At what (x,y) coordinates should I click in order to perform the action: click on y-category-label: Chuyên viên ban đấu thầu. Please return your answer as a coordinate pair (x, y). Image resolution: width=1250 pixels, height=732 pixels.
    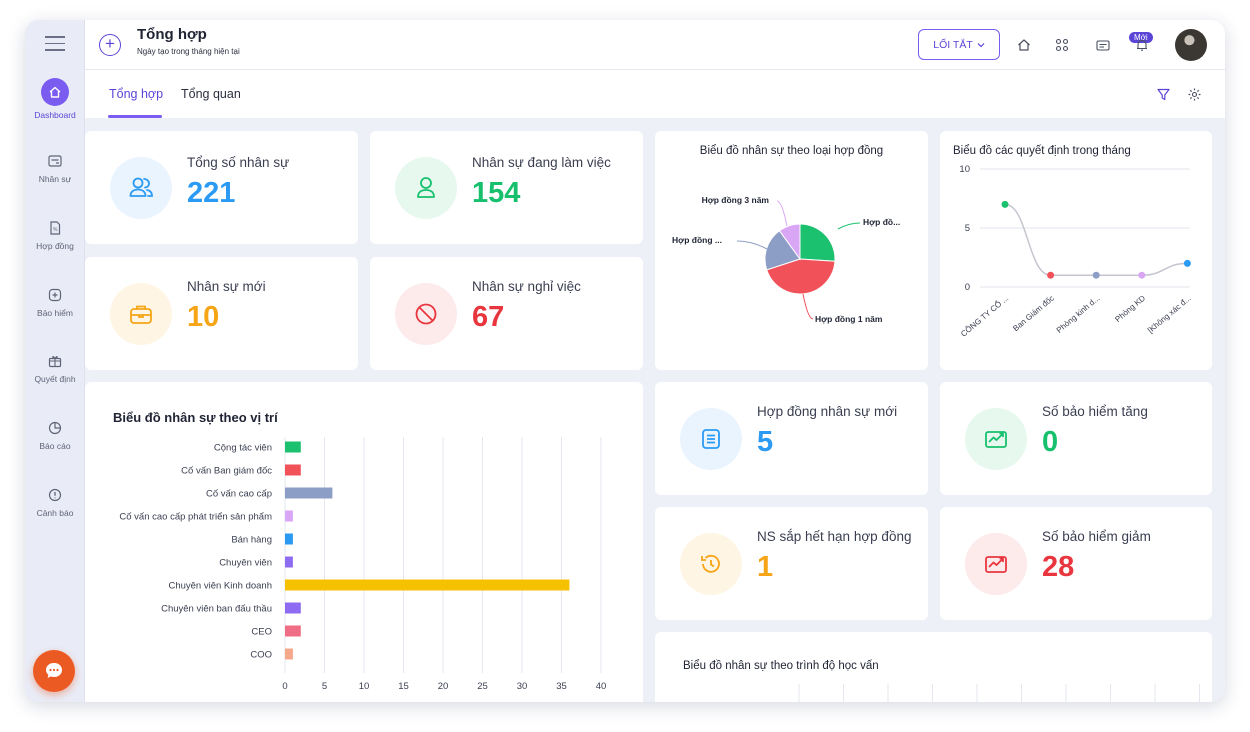
    Looking at the image, I should click on (216, 609).